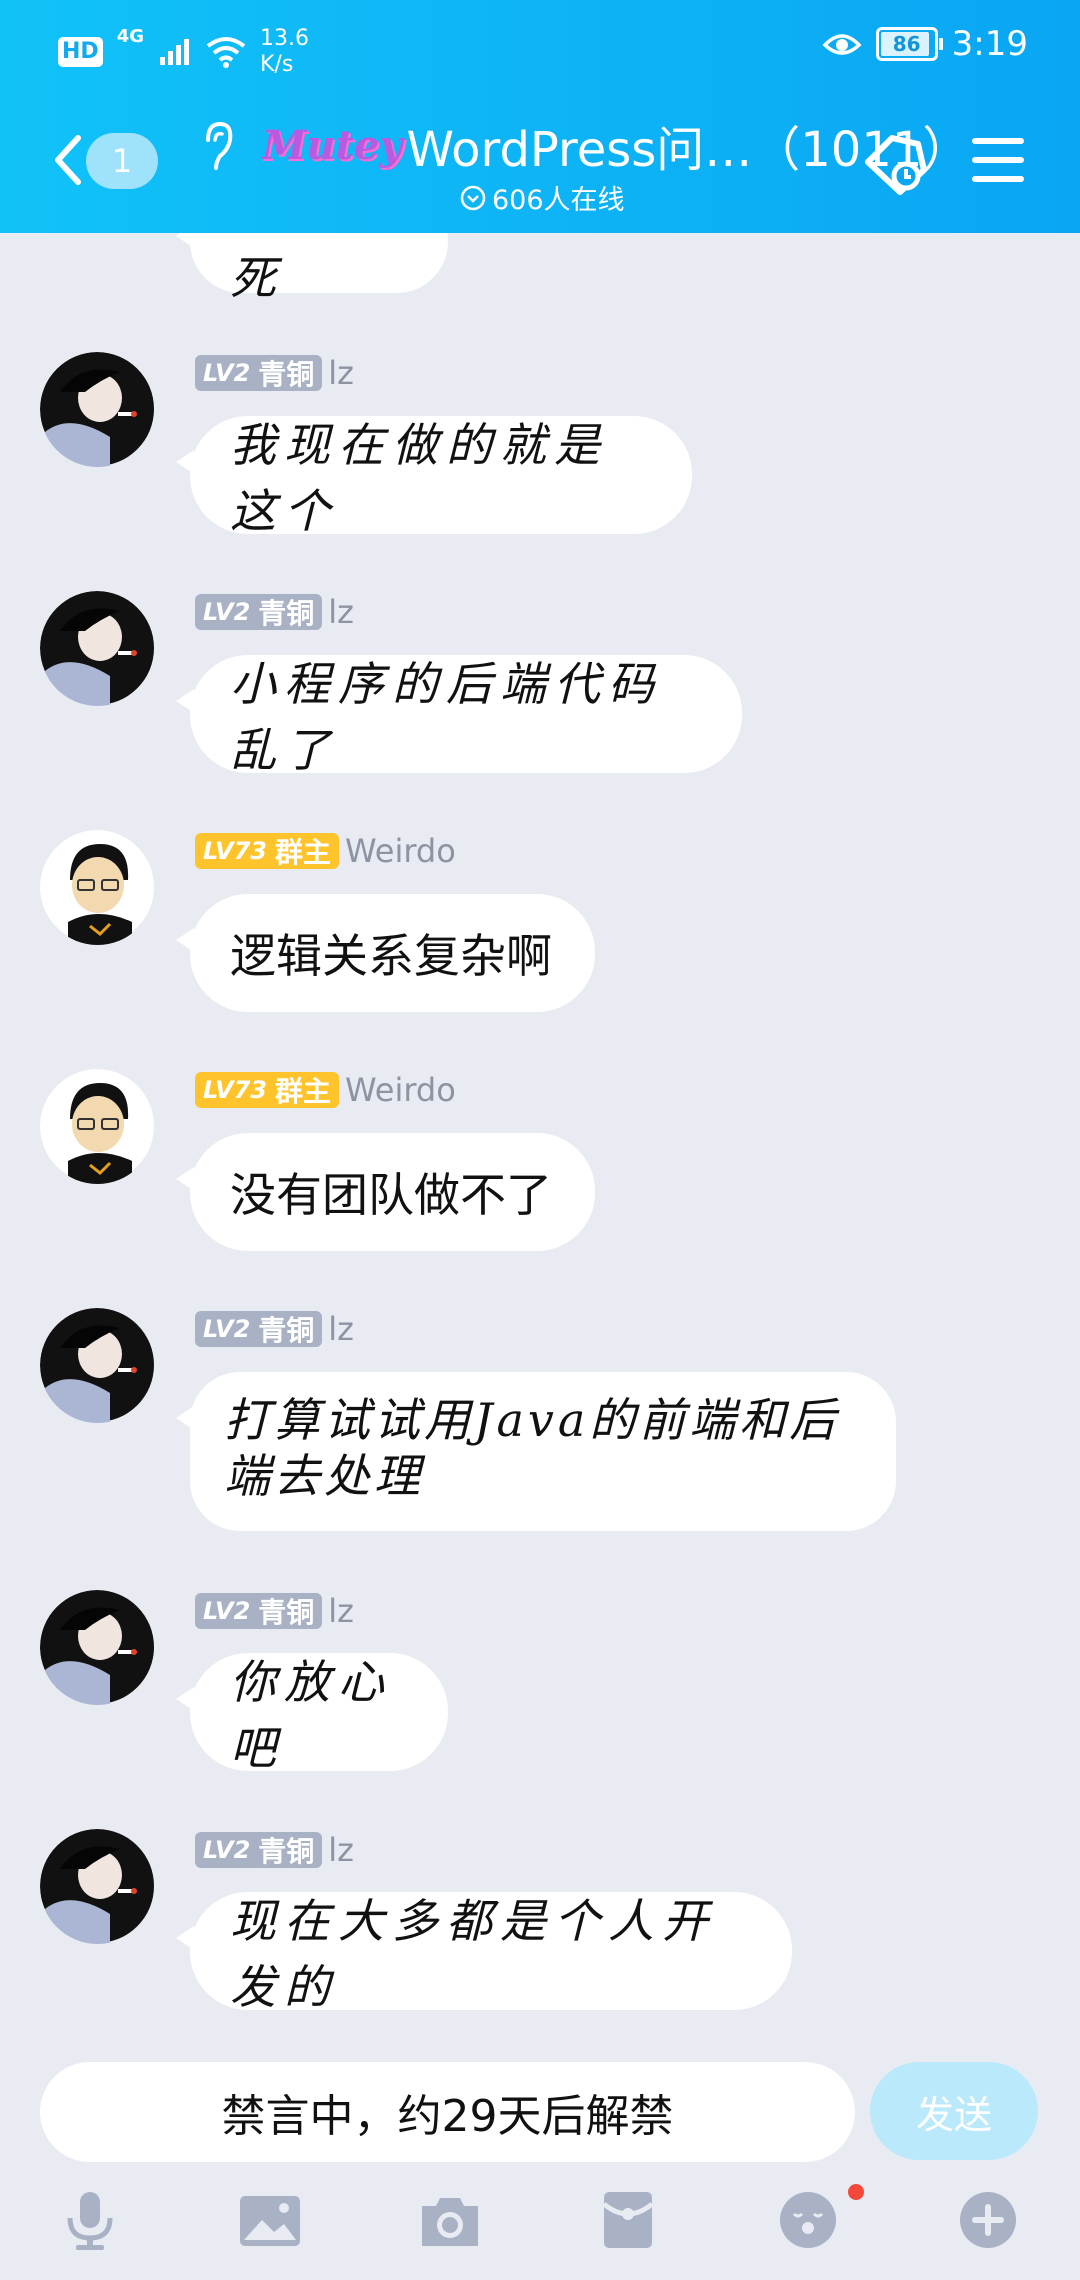 The image size is (1080, 2280). Describe the element at coordinates (998, 160) in the screenshot. I see `menu-icon` at that location.